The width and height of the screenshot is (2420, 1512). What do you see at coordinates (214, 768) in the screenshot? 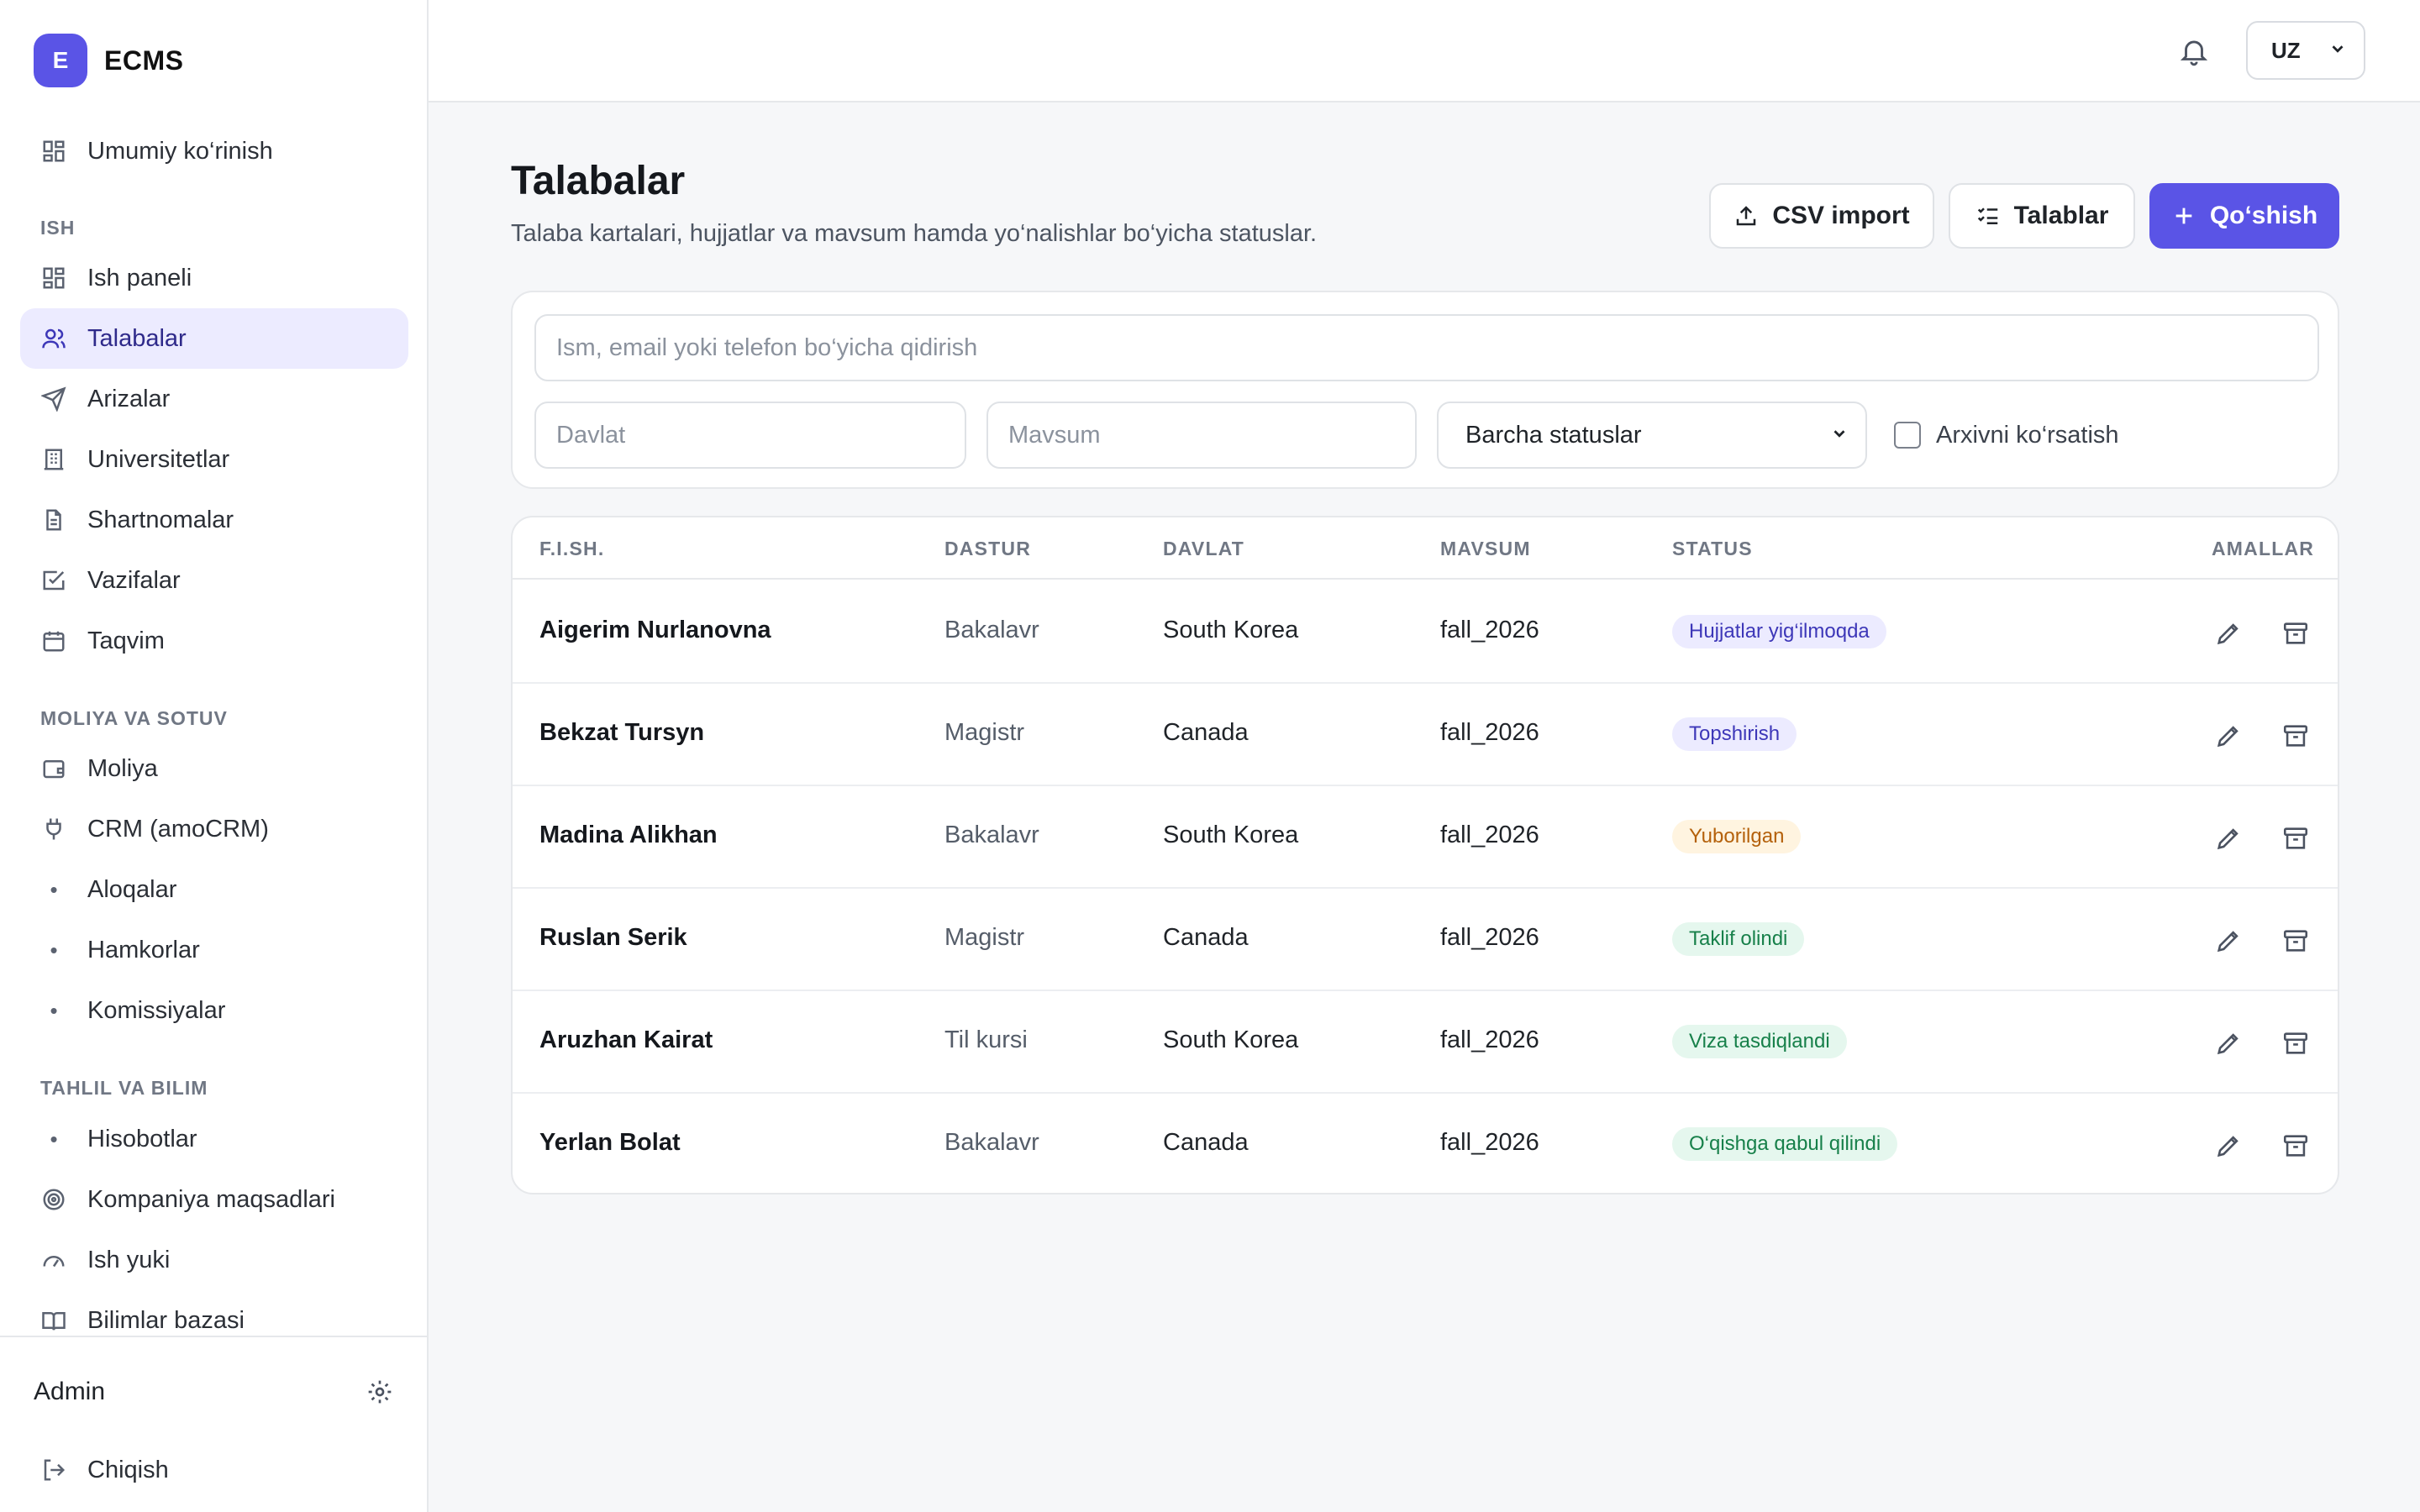
I see `sidebar-item-finance: Moliya` at bounding box center [214, 768].